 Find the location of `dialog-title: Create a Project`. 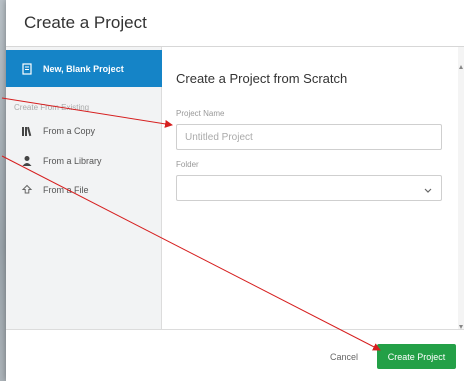

dialog-title: Create a Project is located at coordinates (85, 22).